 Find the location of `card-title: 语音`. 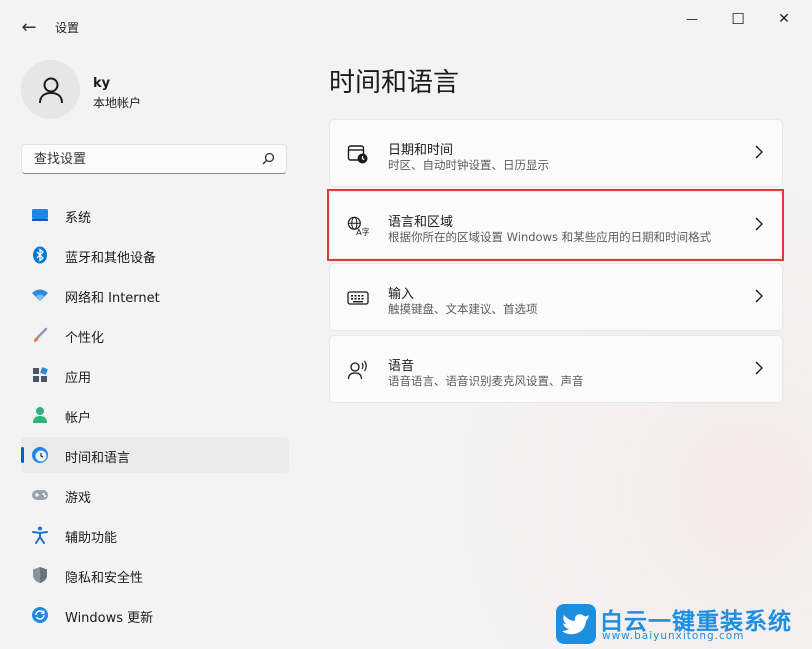

card-title: 语音 is located at coordinates (401, 366).